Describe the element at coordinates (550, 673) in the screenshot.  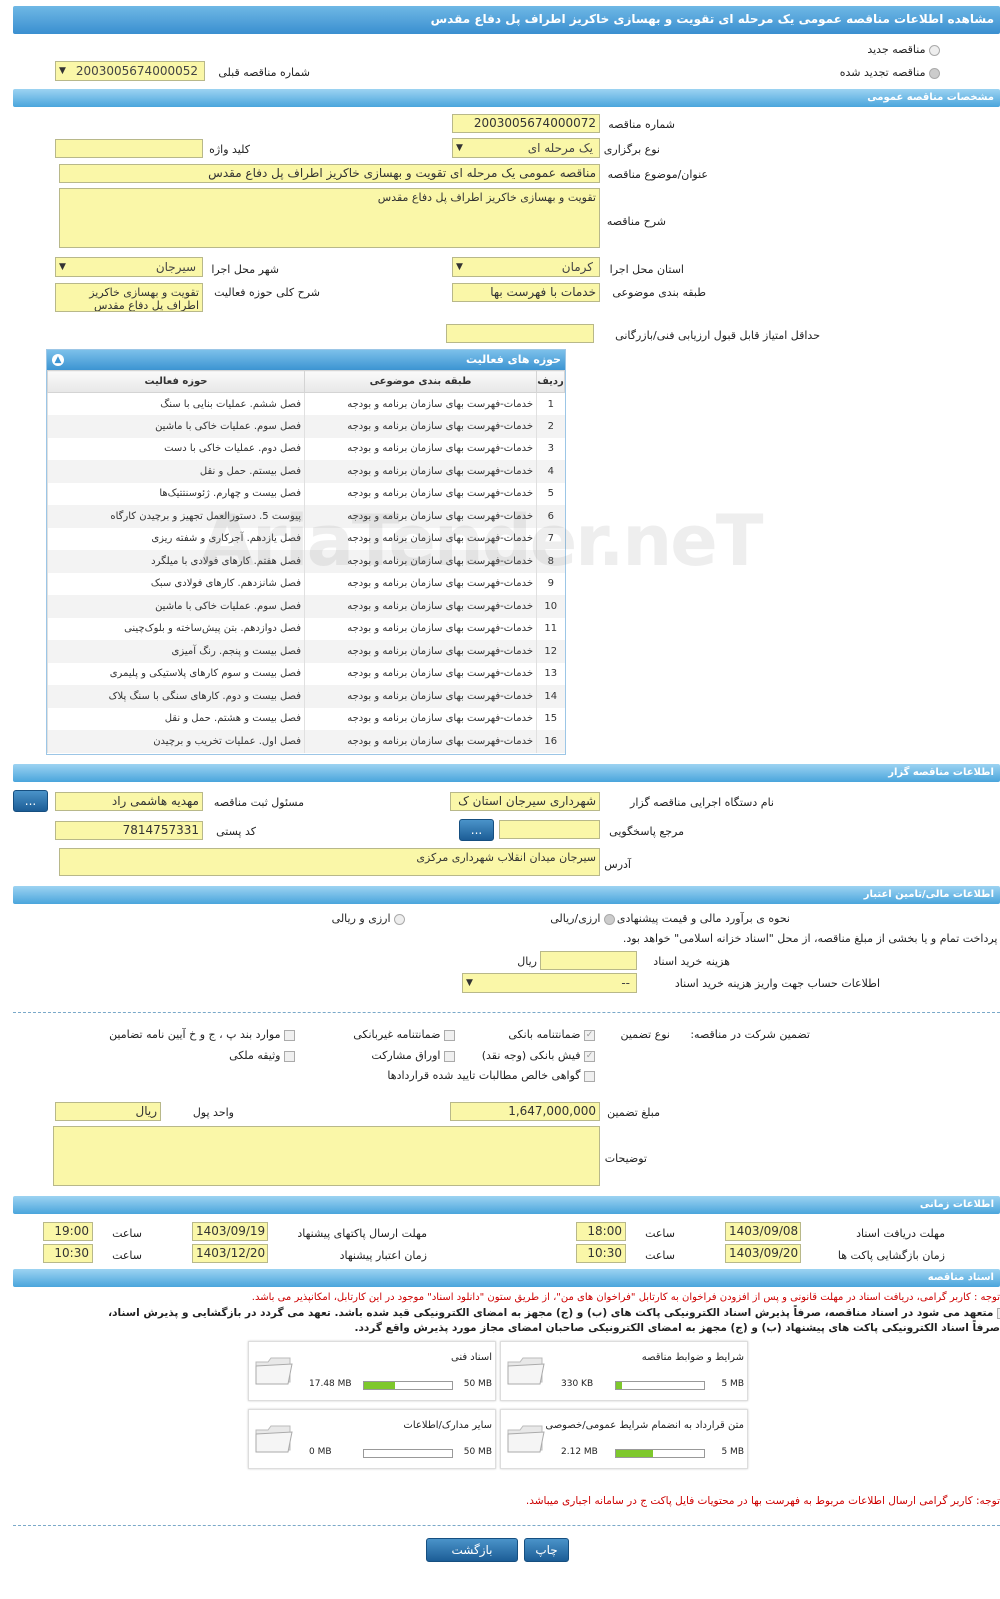
I see `row-number-cell: 13` at that location.